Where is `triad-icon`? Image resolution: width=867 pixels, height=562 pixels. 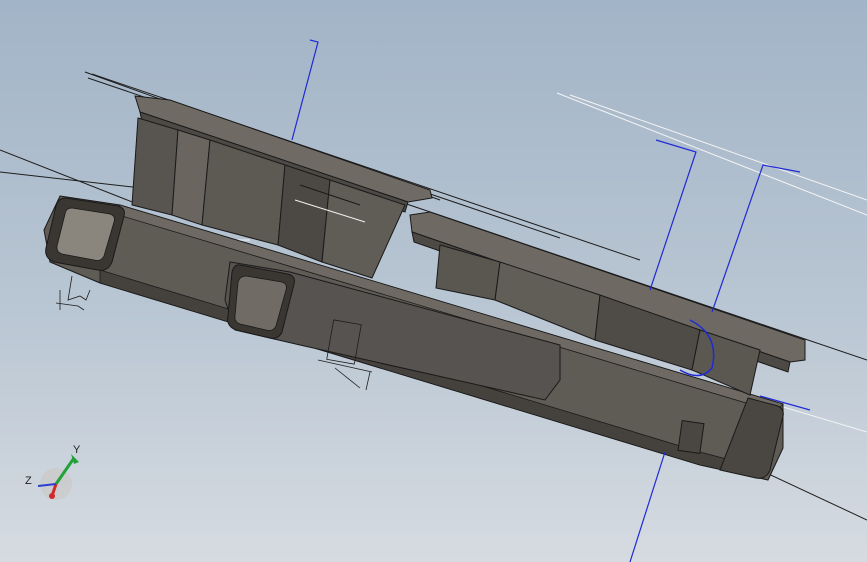 triad-icon is located at coordinates (58, 477).